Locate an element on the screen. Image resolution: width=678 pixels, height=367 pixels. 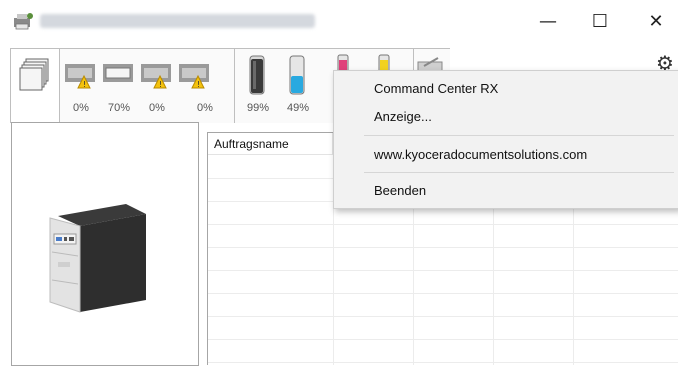
stacked-pages-icon is located at coordinates (34, 74).